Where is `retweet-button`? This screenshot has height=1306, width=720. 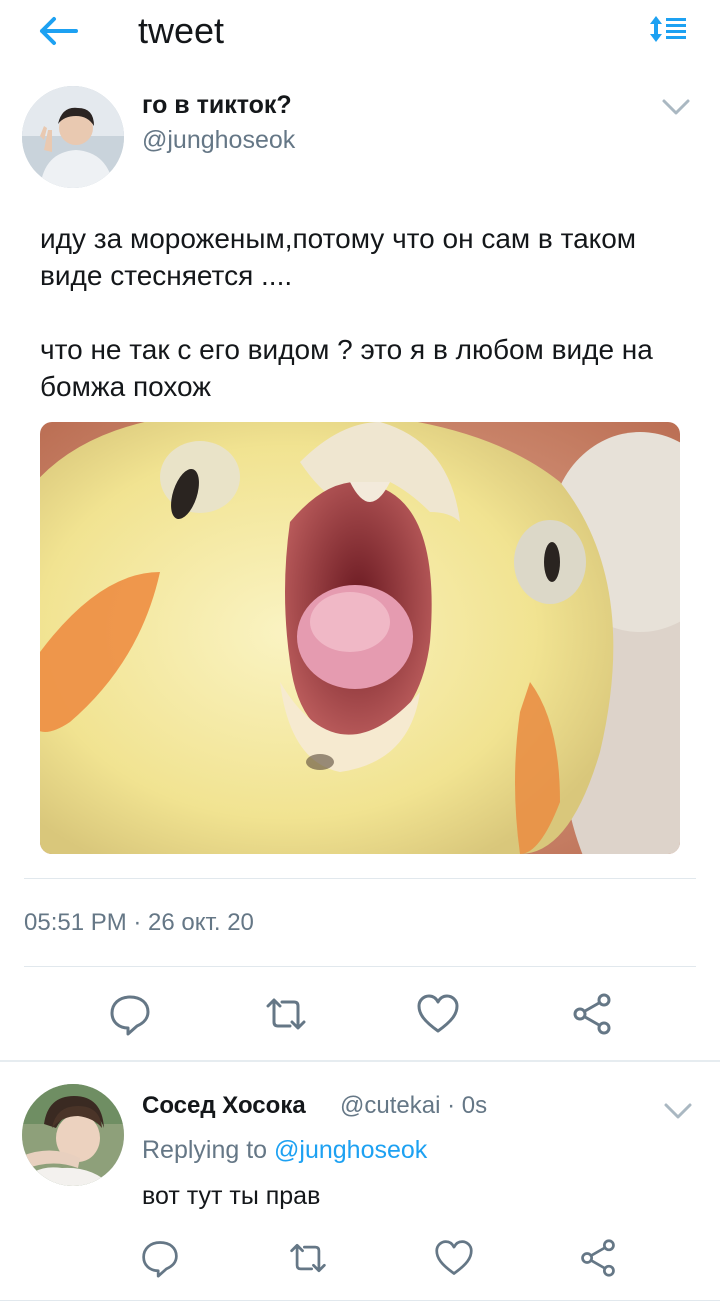
retweet-button is located at coordinates (286, 1014).